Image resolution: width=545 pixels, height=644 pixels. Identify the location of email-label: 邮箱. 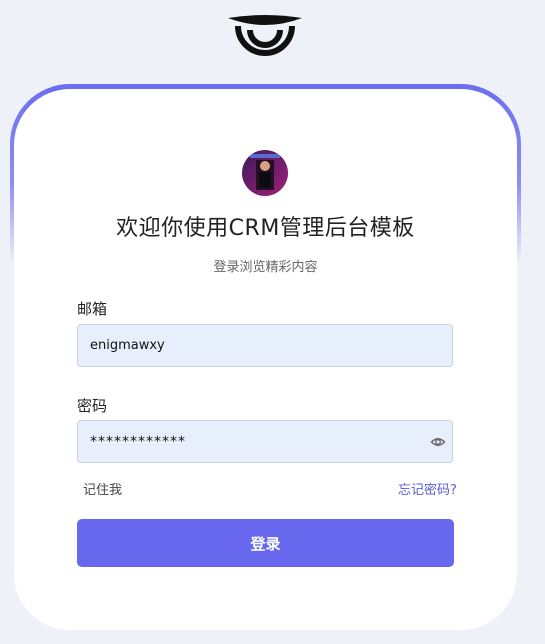
(92, 309).